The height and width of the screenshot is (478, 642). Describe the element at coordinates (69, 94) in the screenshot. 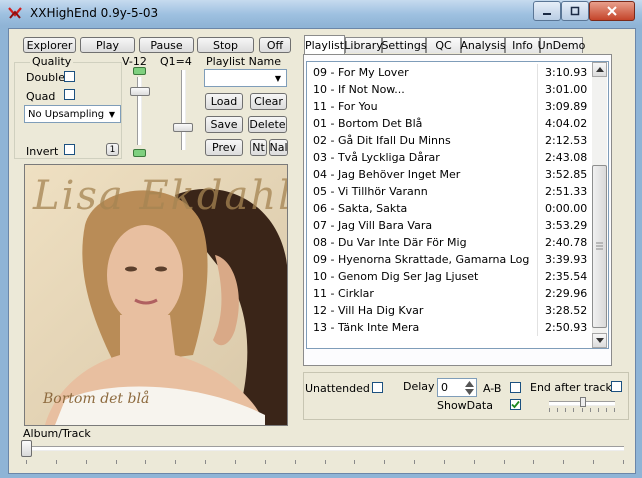

I see `quad-checkbox` at that location.